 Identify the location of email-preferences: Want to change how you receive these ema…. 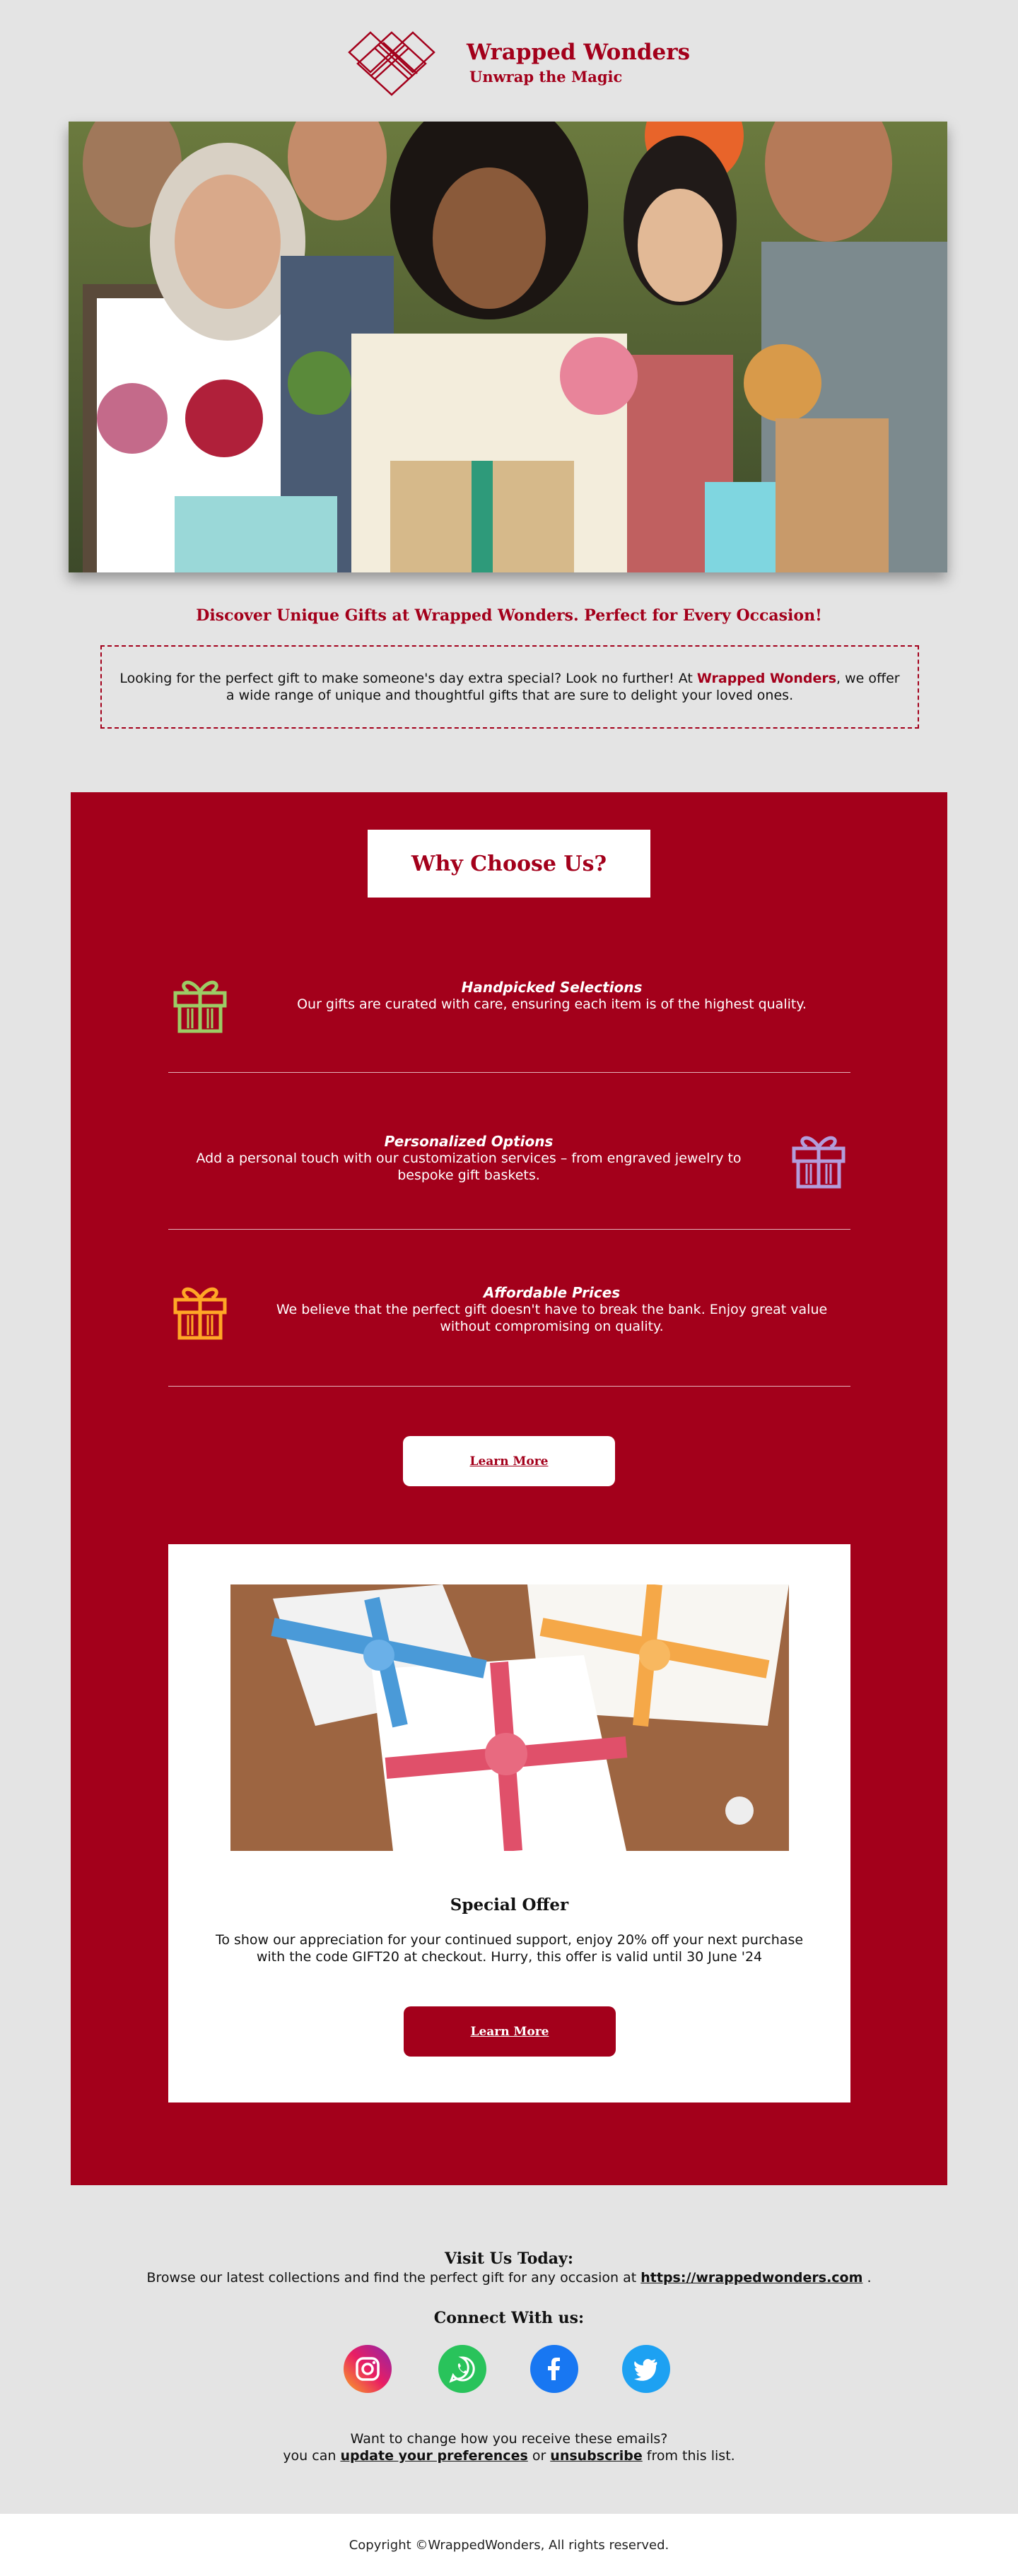
(509, 2447).